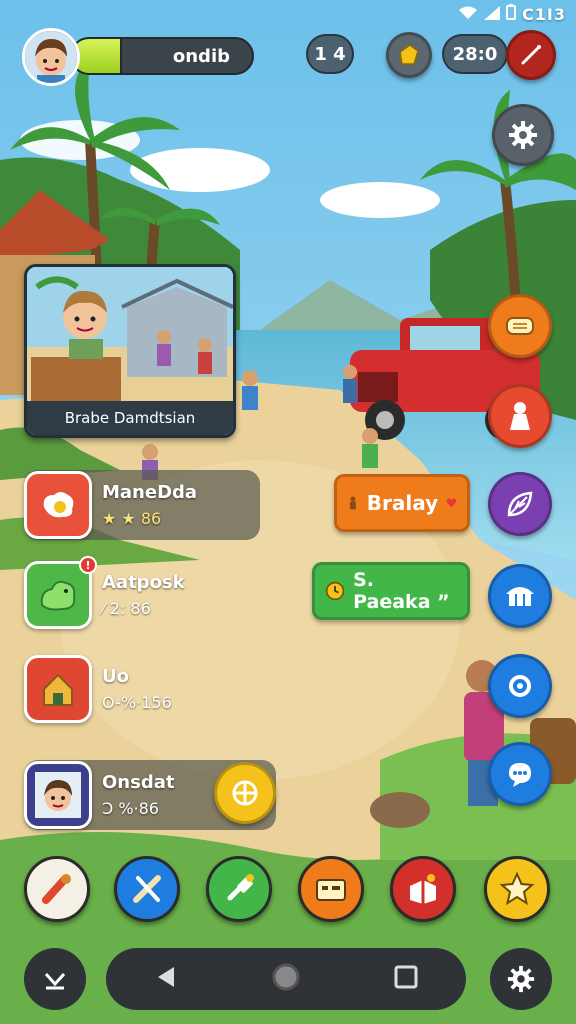  I want to click on chess-button, so click(520, 416).